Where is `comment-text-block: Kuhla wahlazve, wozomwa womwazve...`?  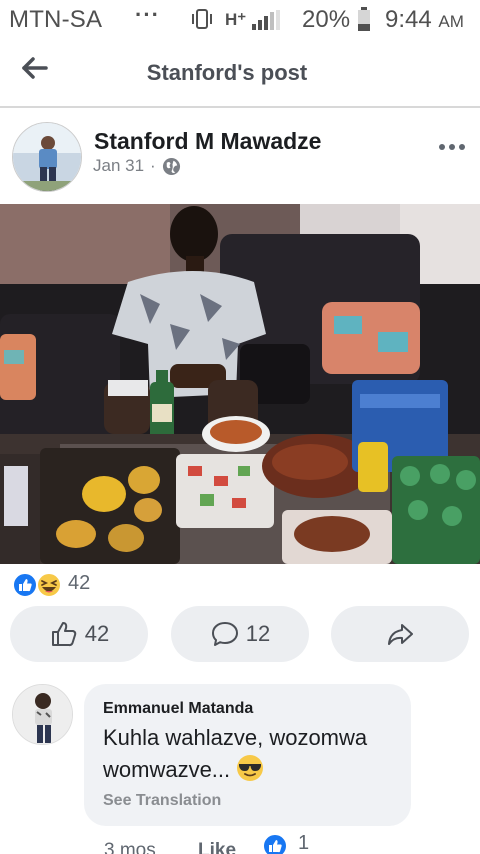 comment-text-block: Kuhla wahlazve, wozomwa womwazve... is located at coordinates (253, 754).